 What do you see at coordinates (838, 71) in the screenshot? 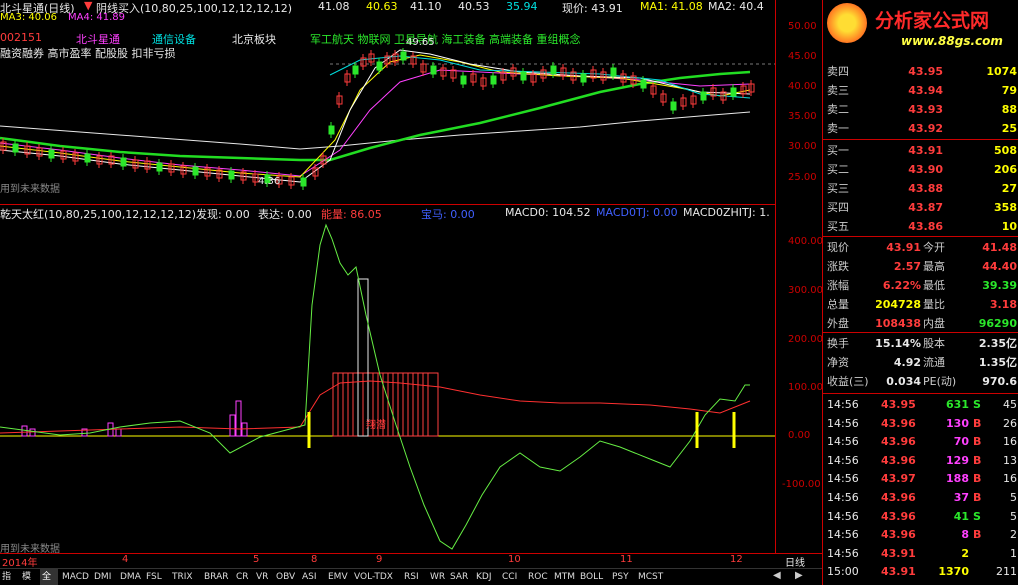
I see `ask-label: 卖四` at bounding box center [838, 71].